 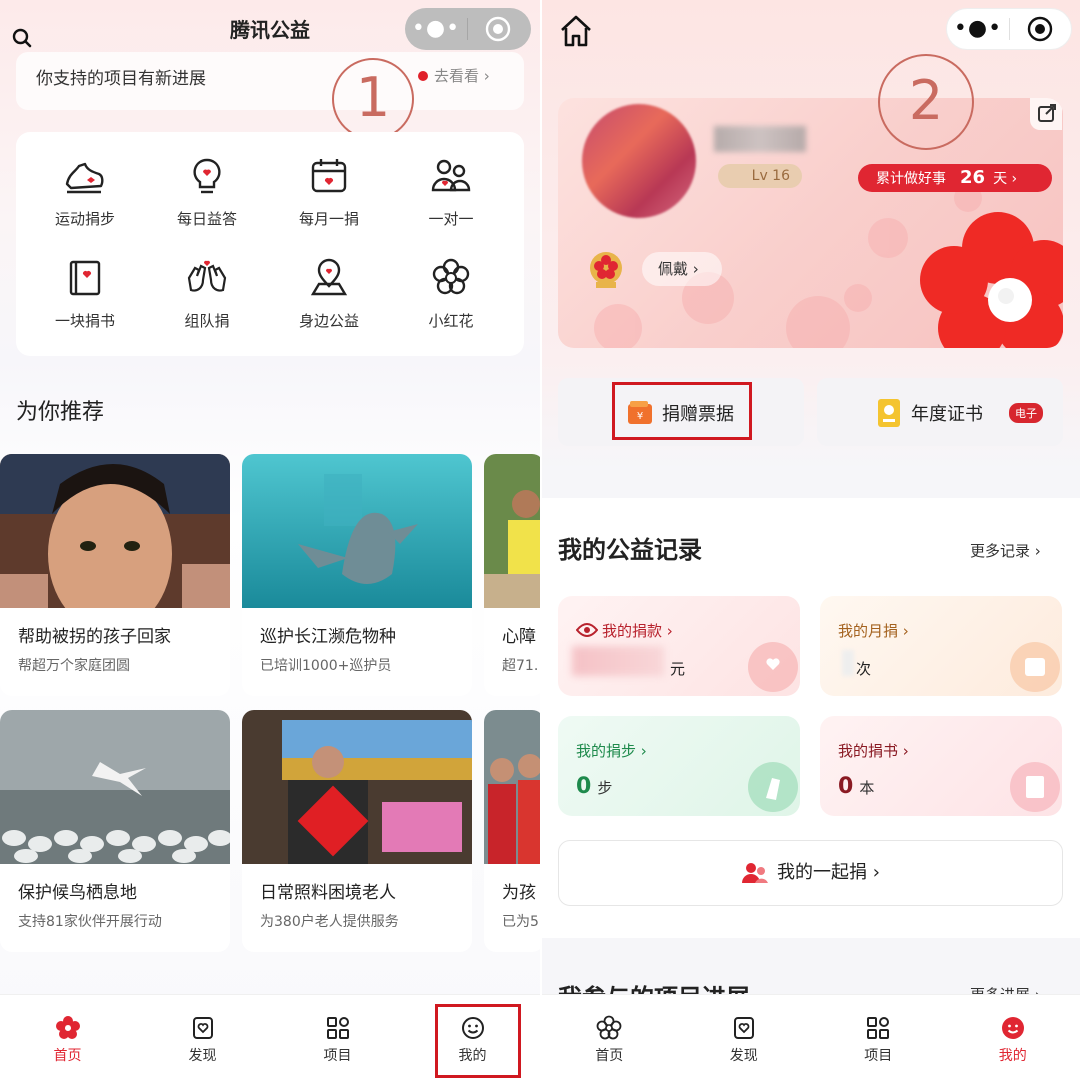 I want to click on progress-notice: 你支持的项目有新进展 去看看 ›, so click(x=270, y=81).